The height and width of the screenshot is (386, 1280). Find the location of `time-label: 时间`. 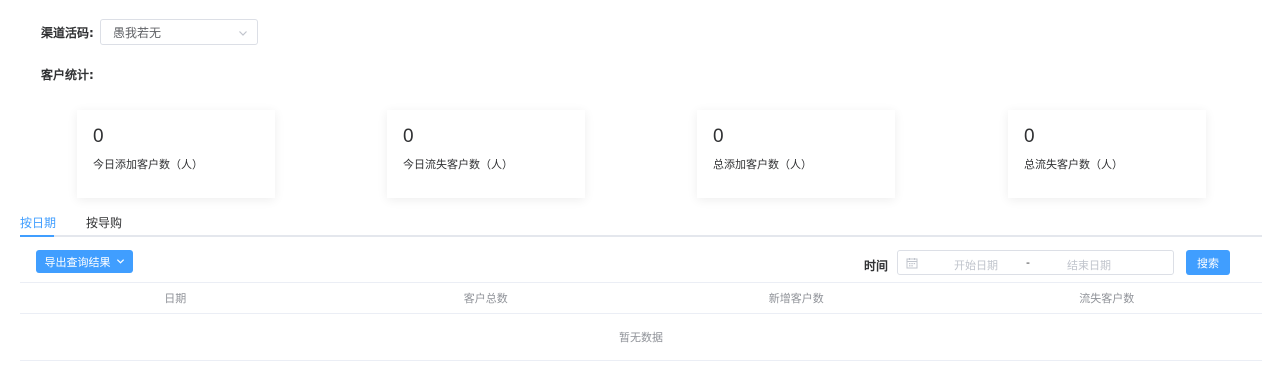

time-label: 时间 is located at coordinates (876, 266).